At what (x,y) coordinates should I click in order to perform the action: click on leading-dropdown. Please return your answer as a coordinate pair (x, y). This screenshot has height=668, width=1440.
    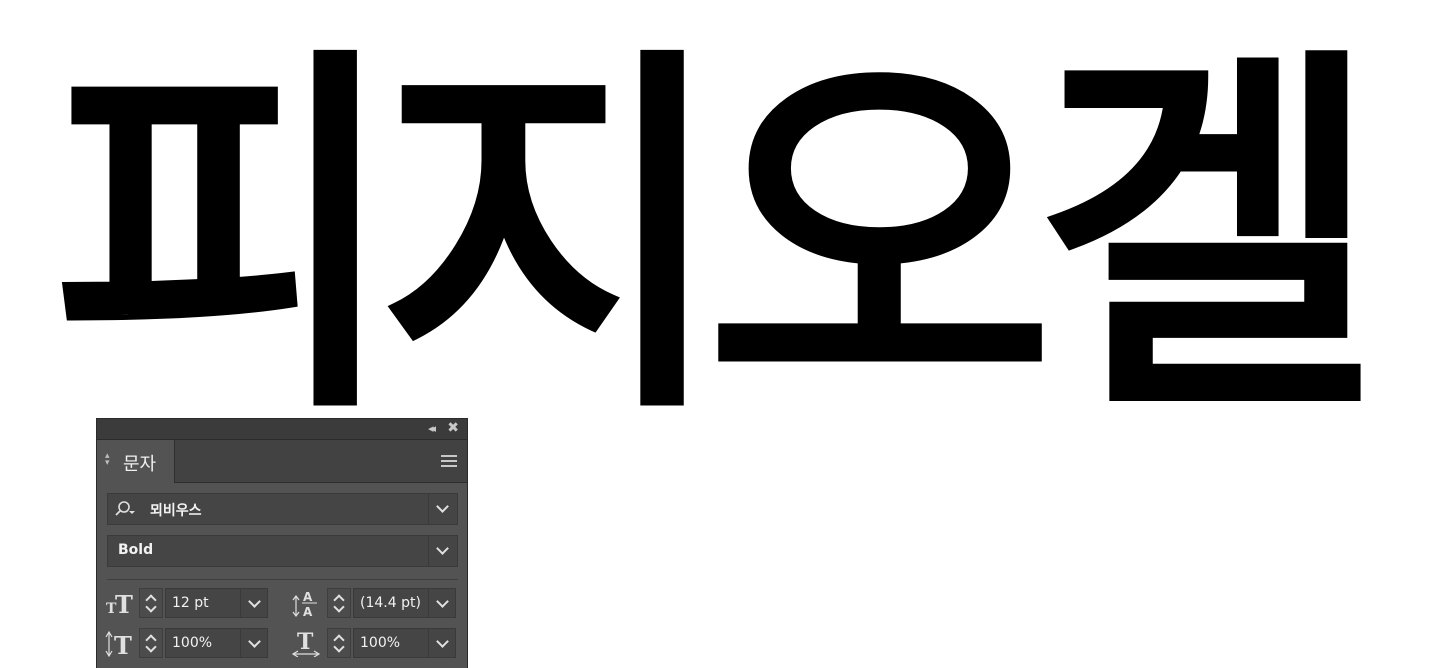
    Looking at the image, I should click on (442, 603).